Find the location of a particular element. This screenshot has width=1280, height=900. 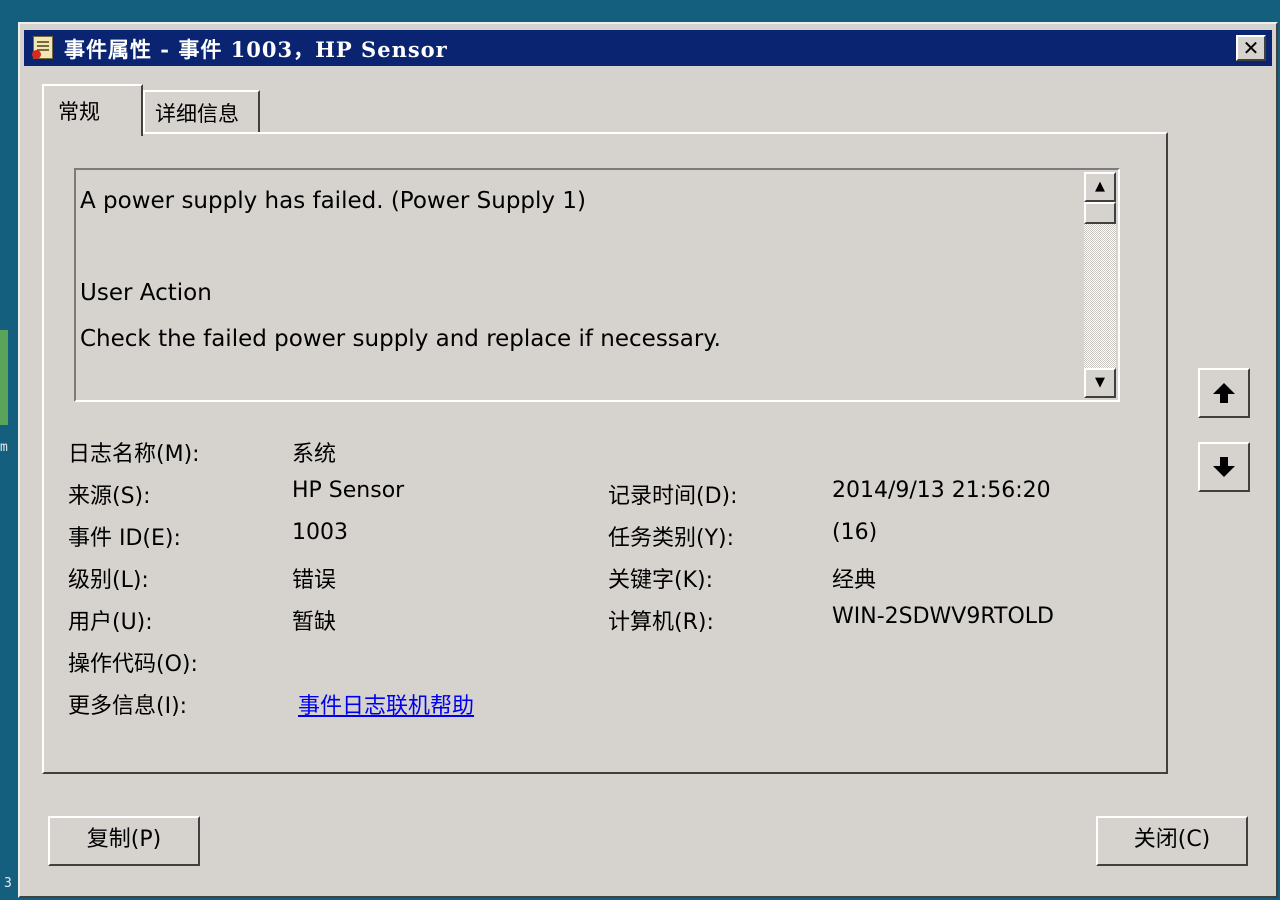

keywords-value: 经典 is located at coordinates (854, 580).